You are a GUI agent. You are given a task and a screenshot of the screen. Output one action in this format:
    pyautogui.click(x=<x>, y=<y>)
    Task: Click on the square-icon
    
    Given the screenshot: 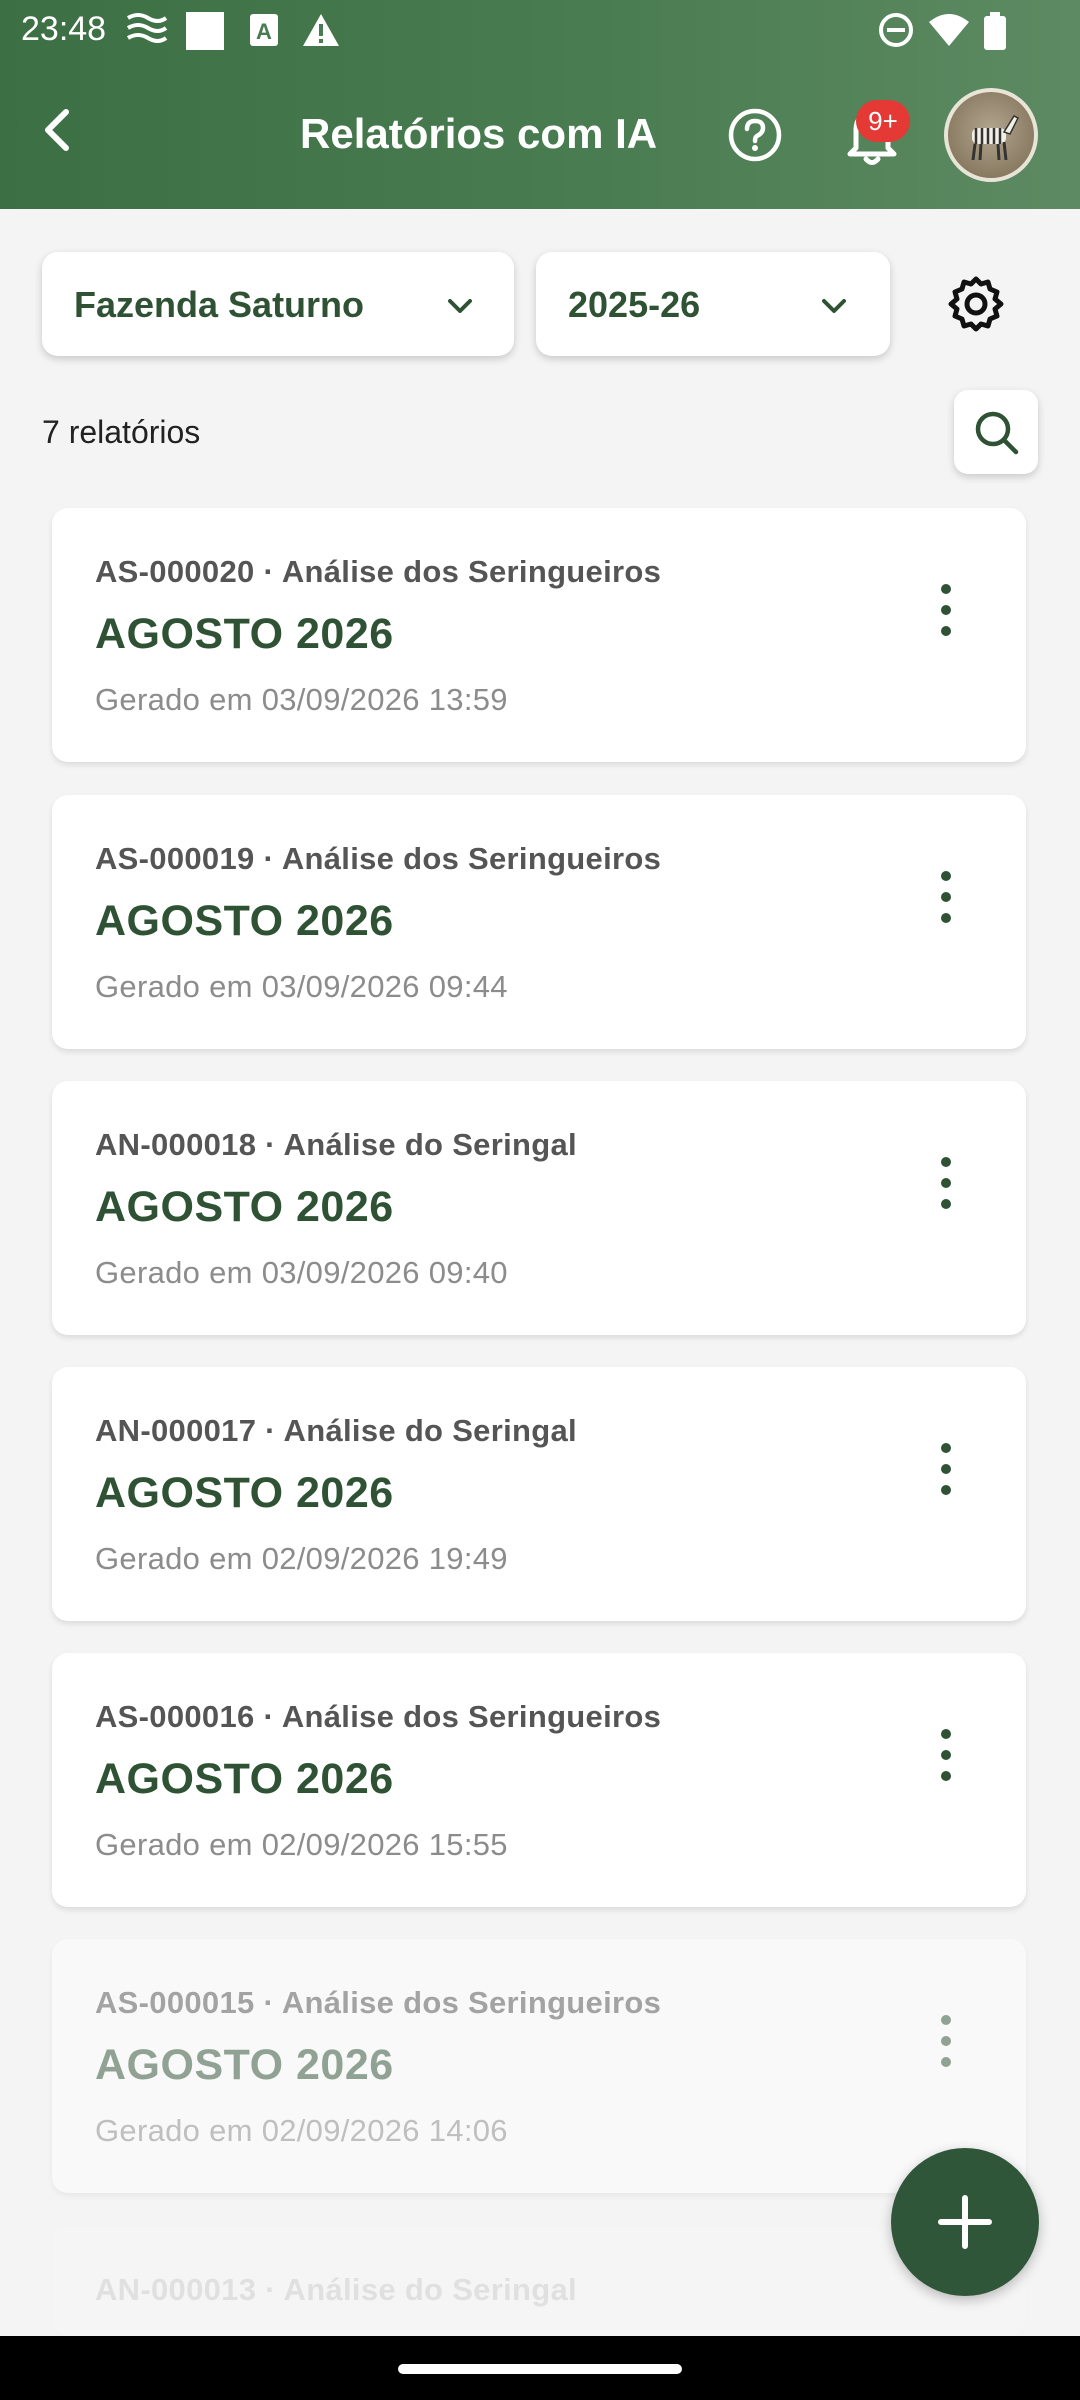 What is the action you would take?
    pyautogui.click(x=205, y=33)
    